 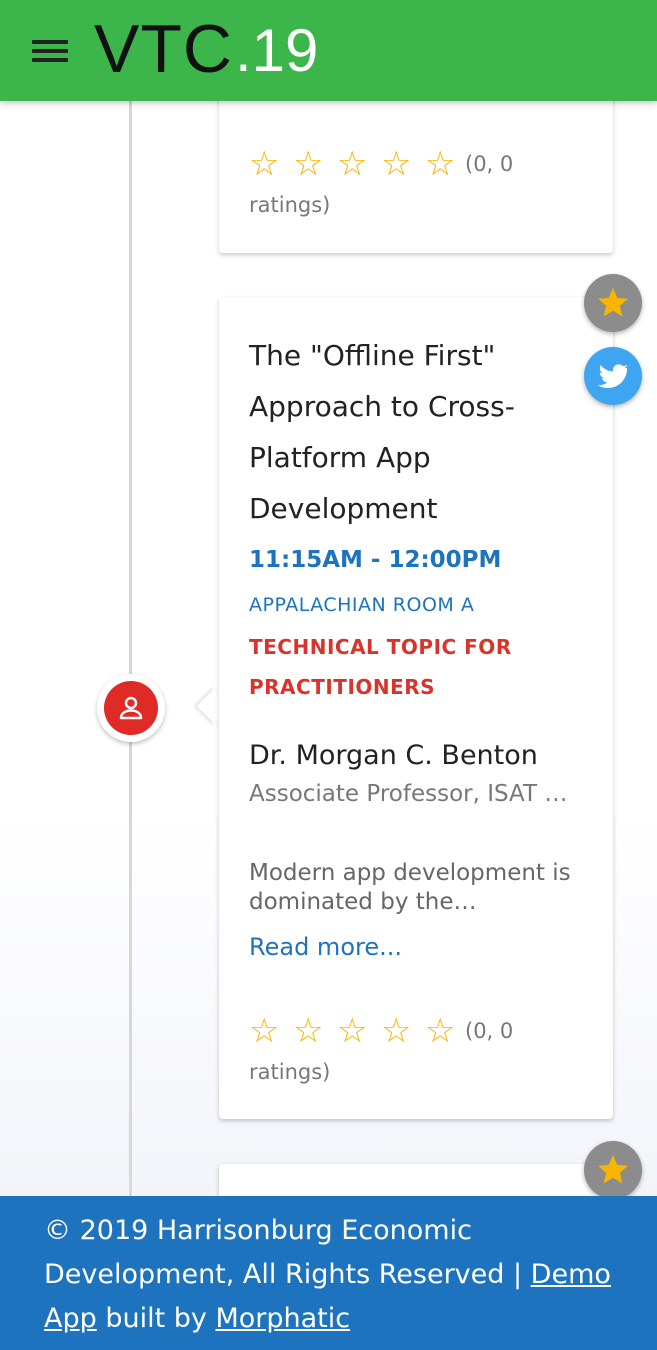 What do you see at coordinates (375, 560) in the screenshot?
I see `session-time: 11:15AM - 12:00PM` at bounding box center [375, 560].